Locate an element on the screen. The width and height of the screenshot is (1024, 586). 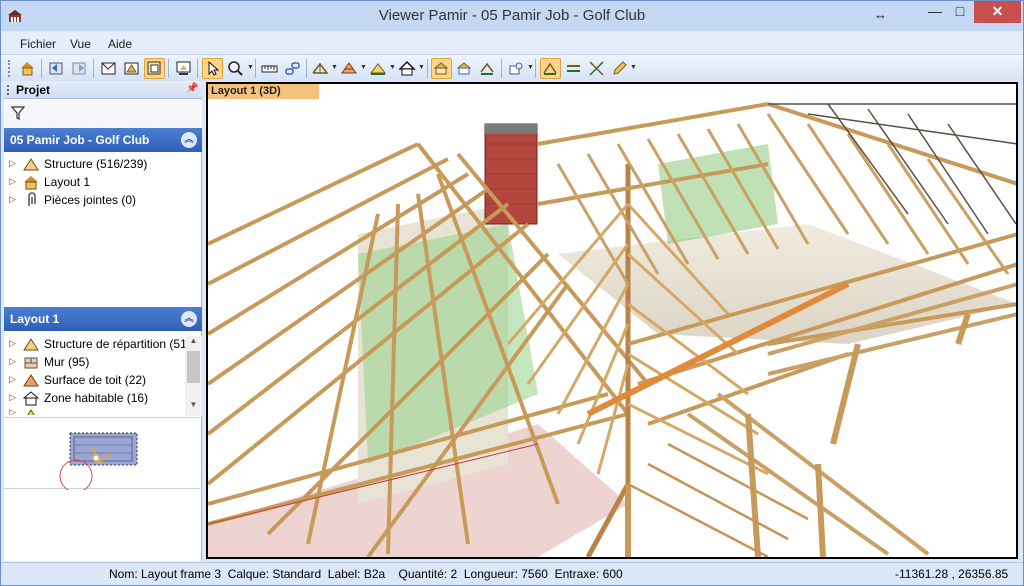
section-truss-icon is located at coordinates (550, 68).